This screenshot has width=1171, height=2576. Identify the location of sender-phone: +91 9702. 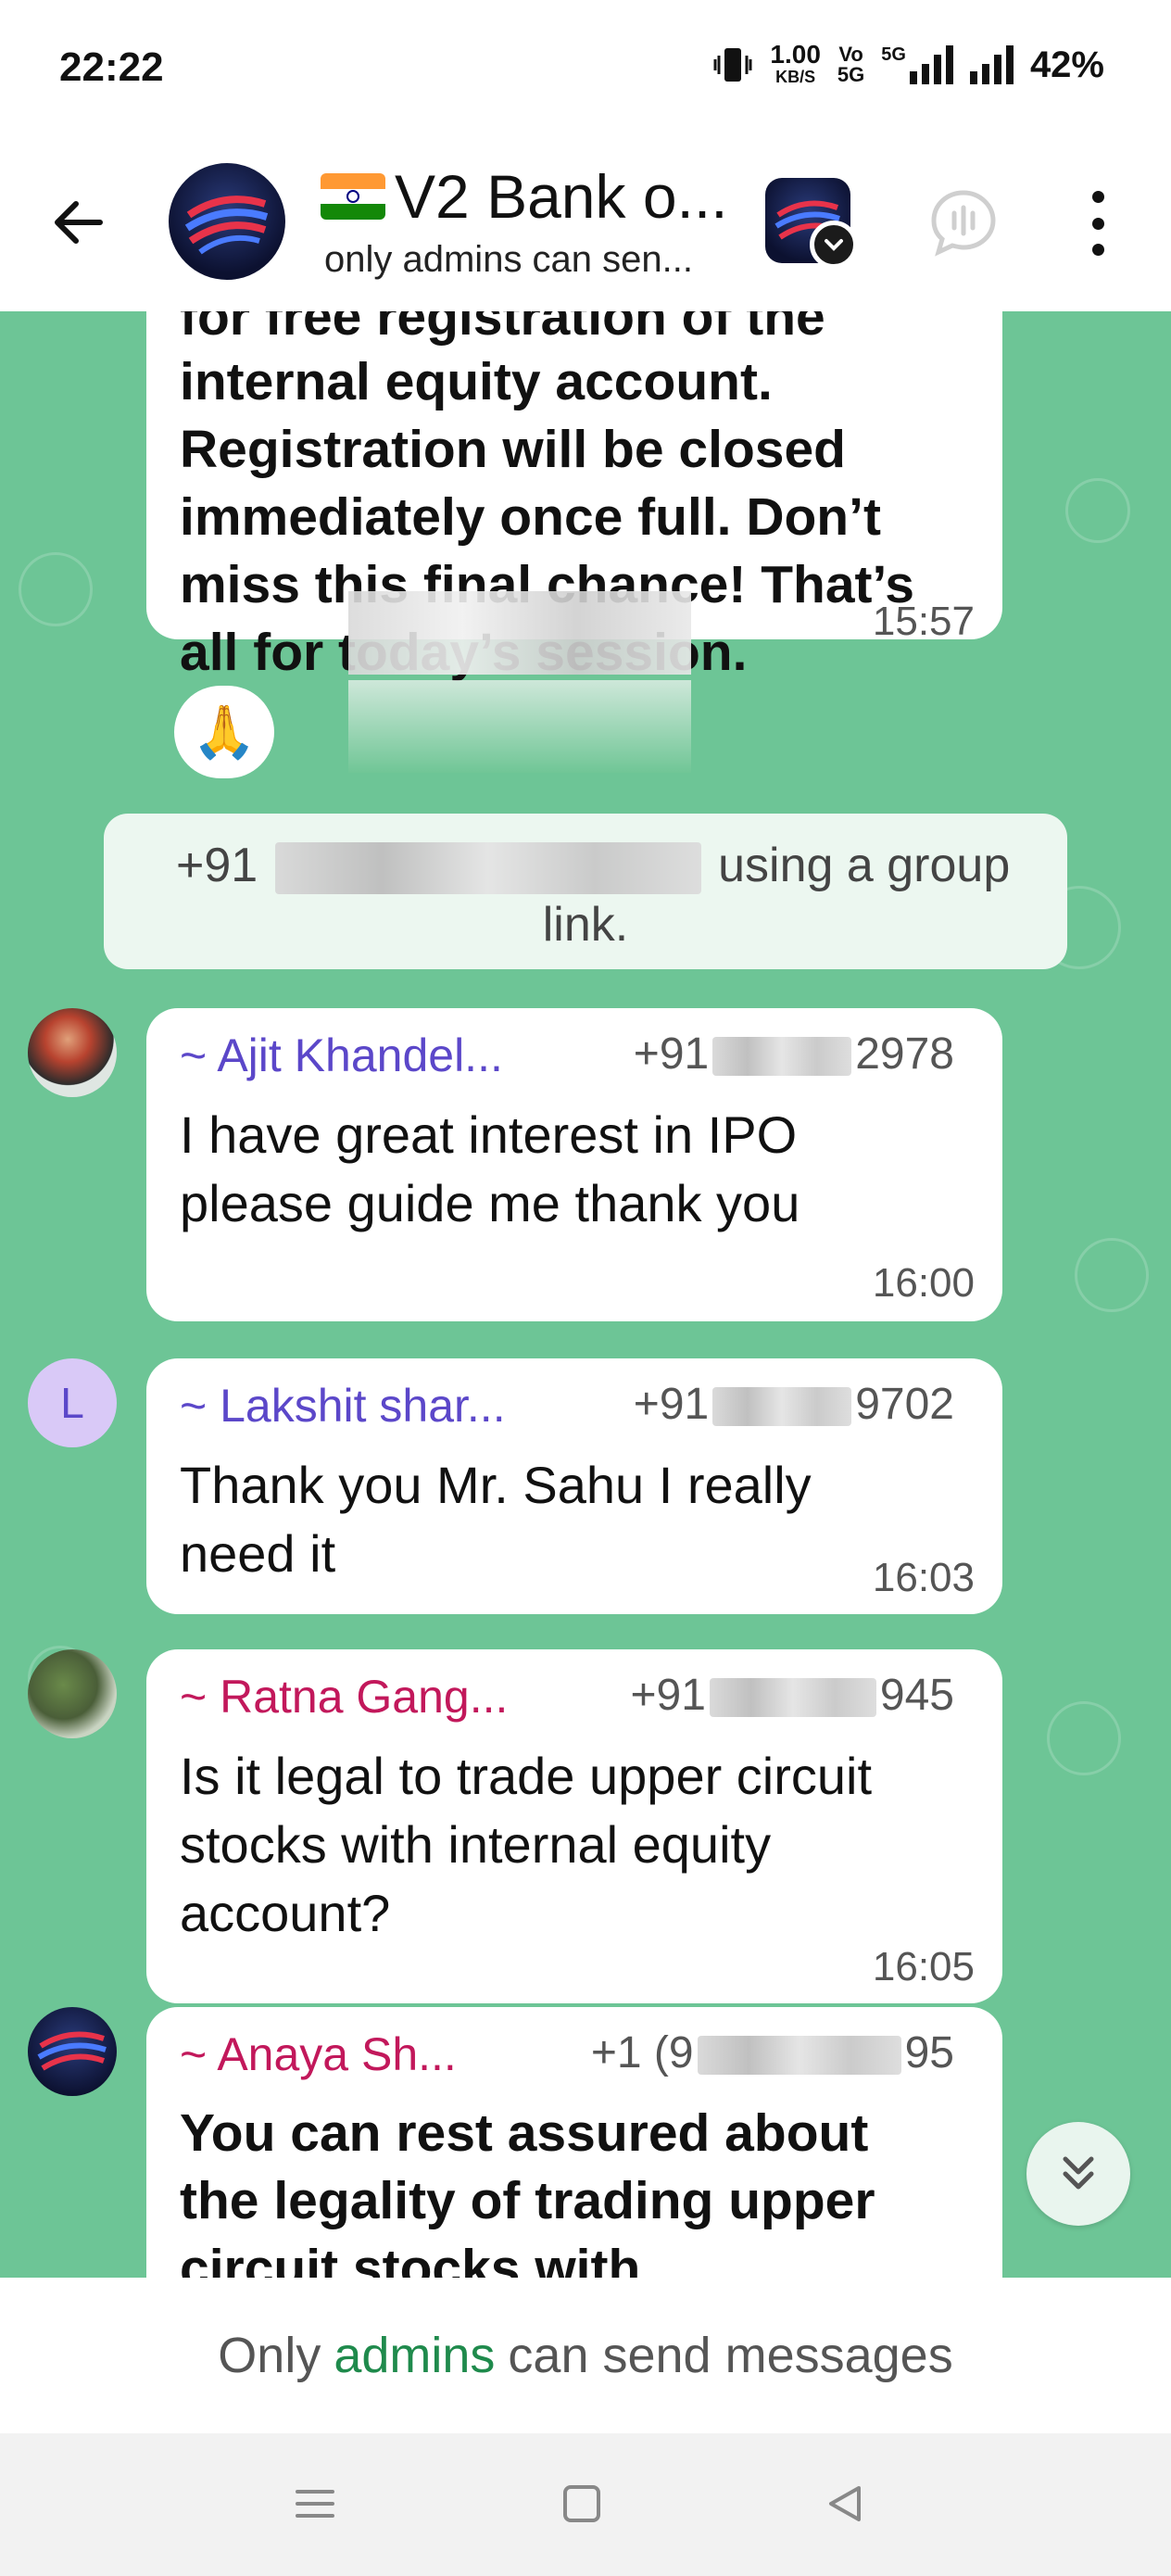
(794, 1404).